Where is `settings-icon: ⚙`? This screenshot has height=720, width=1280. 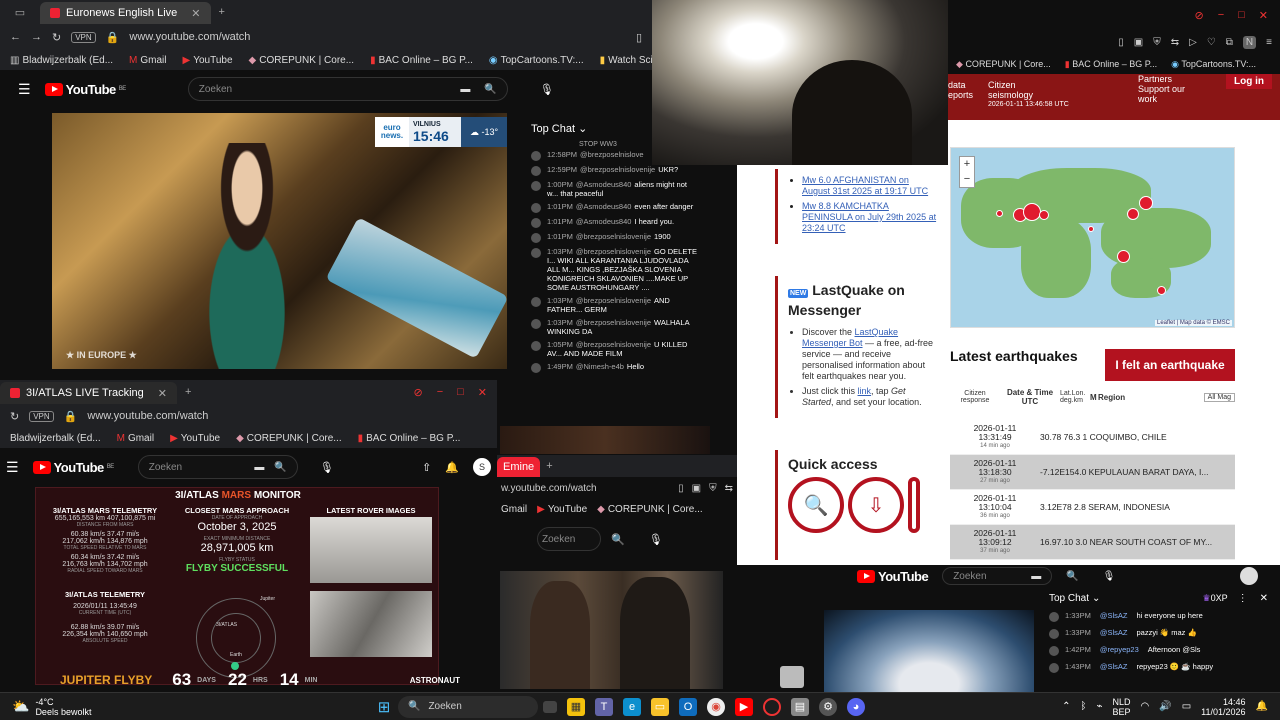
settings-icon: ⚙ is located at coordinates (828, 706).